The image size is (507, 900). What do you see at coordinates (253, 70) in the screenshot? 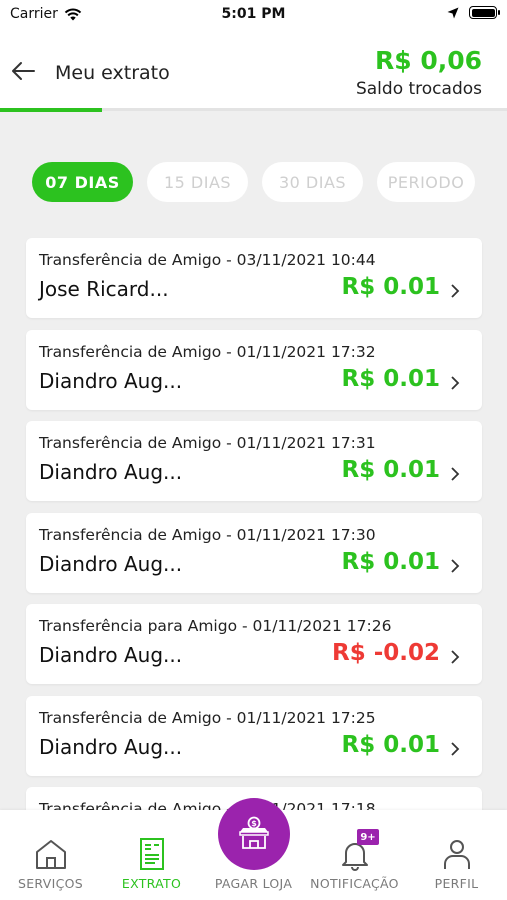
I see `page-header: Meu extrato R$ 0,06 Saldo trocados` at bounding box center [253, 70].